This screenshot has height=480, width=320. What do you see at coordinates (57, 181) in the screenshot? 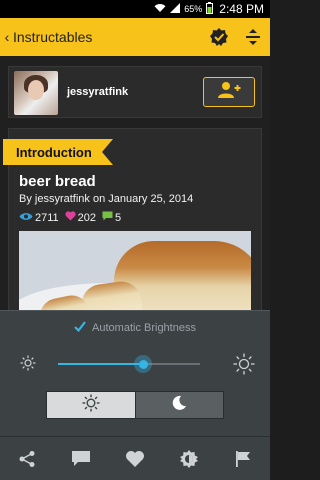
I see `project-title: beer bread` at bounding box center [57, 181].